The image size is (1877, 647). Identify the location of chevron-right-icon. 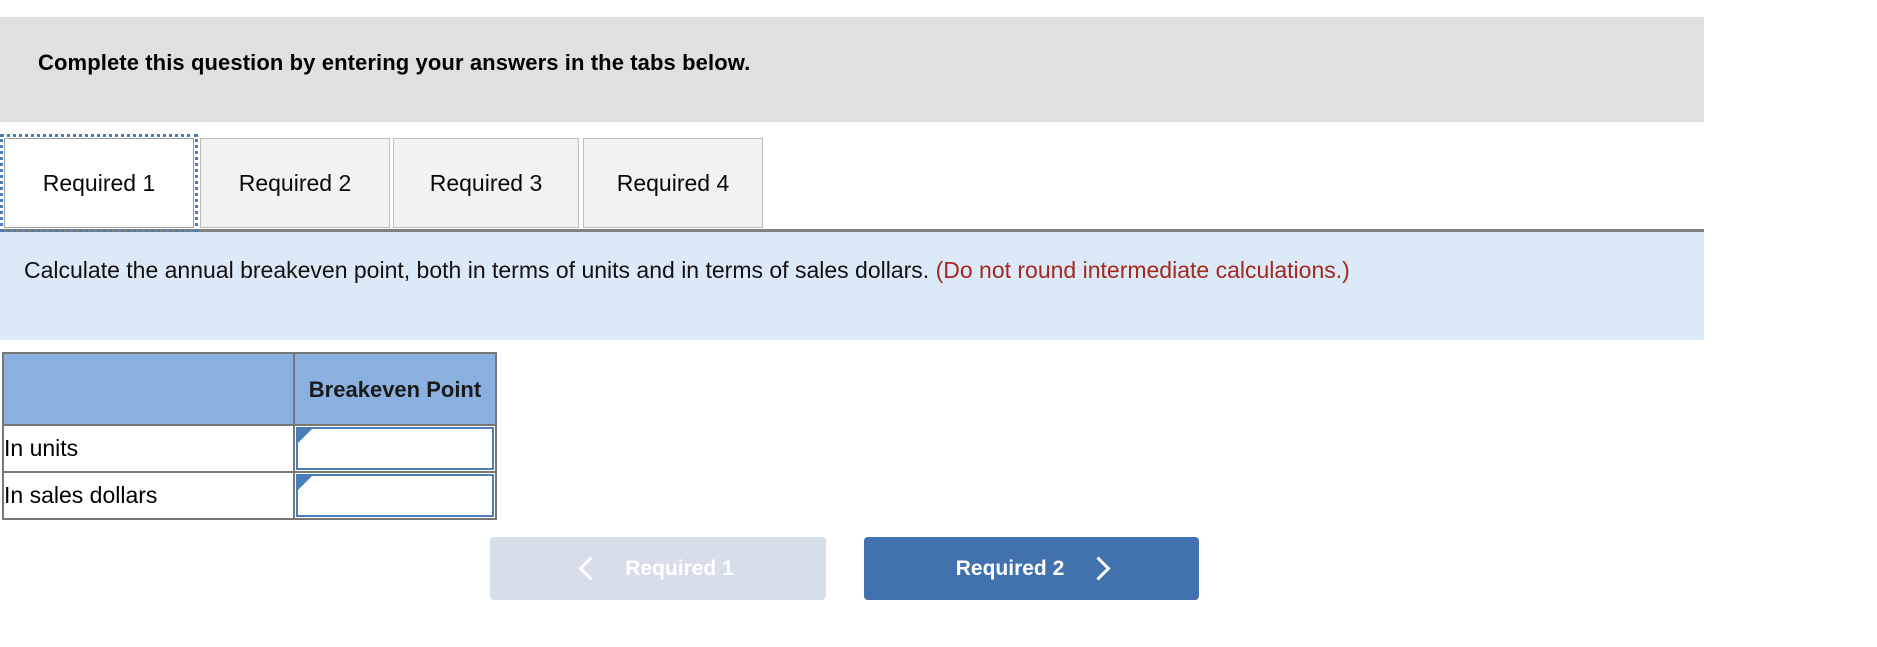
(1098, 568).